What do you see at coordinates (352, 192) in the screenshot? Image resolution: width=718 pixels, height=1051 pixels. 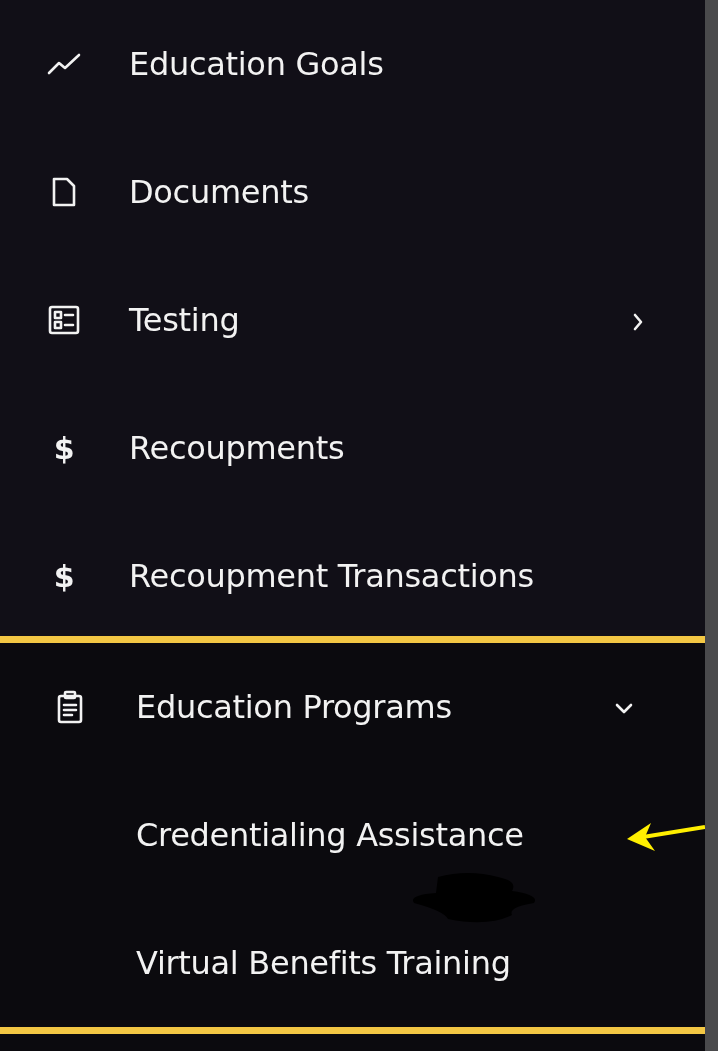 I see `sidebar-item: Documents` at bounding box center [352, 192].